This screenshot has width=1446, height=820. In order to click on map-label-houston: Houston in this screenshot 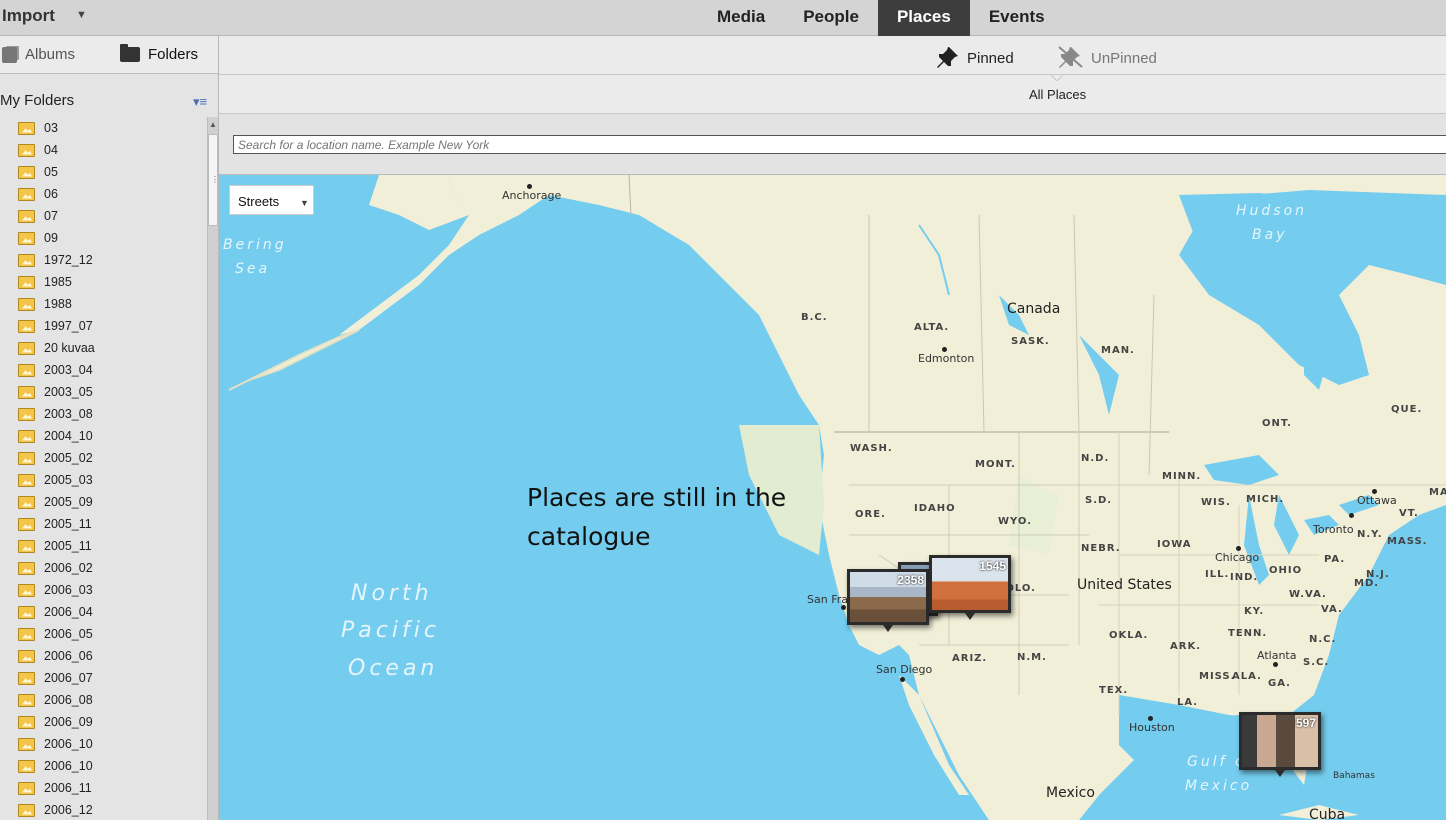, I will do `click(1152, 727)`.